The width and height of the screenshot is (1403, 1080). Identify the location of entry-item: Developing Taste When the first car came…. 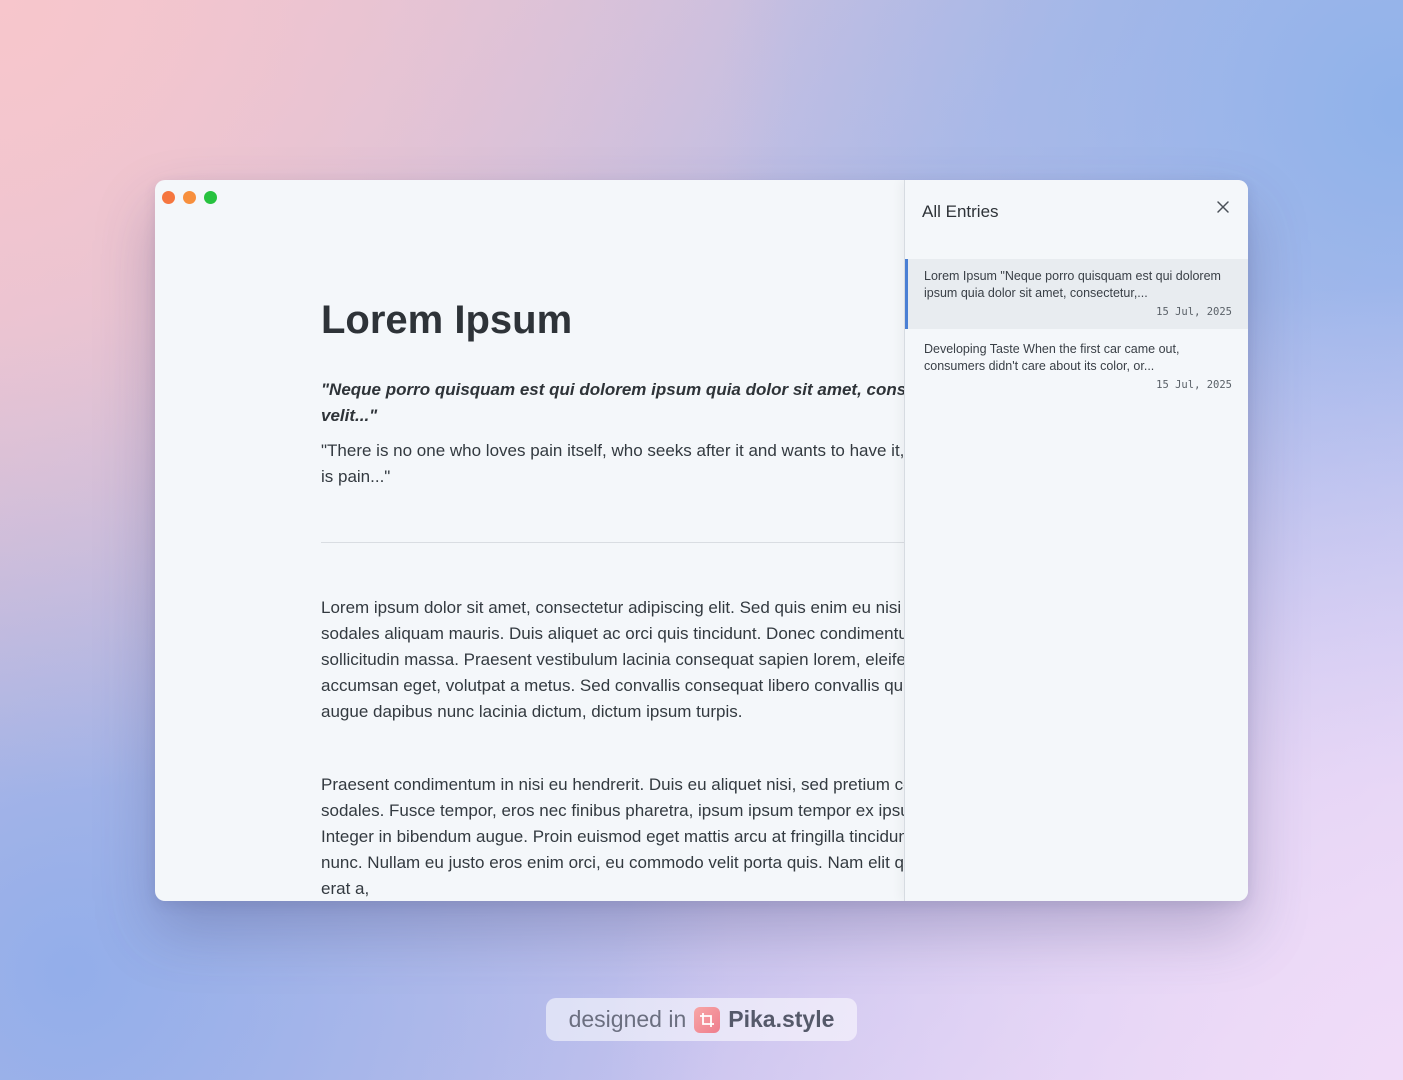
(1076, 366).